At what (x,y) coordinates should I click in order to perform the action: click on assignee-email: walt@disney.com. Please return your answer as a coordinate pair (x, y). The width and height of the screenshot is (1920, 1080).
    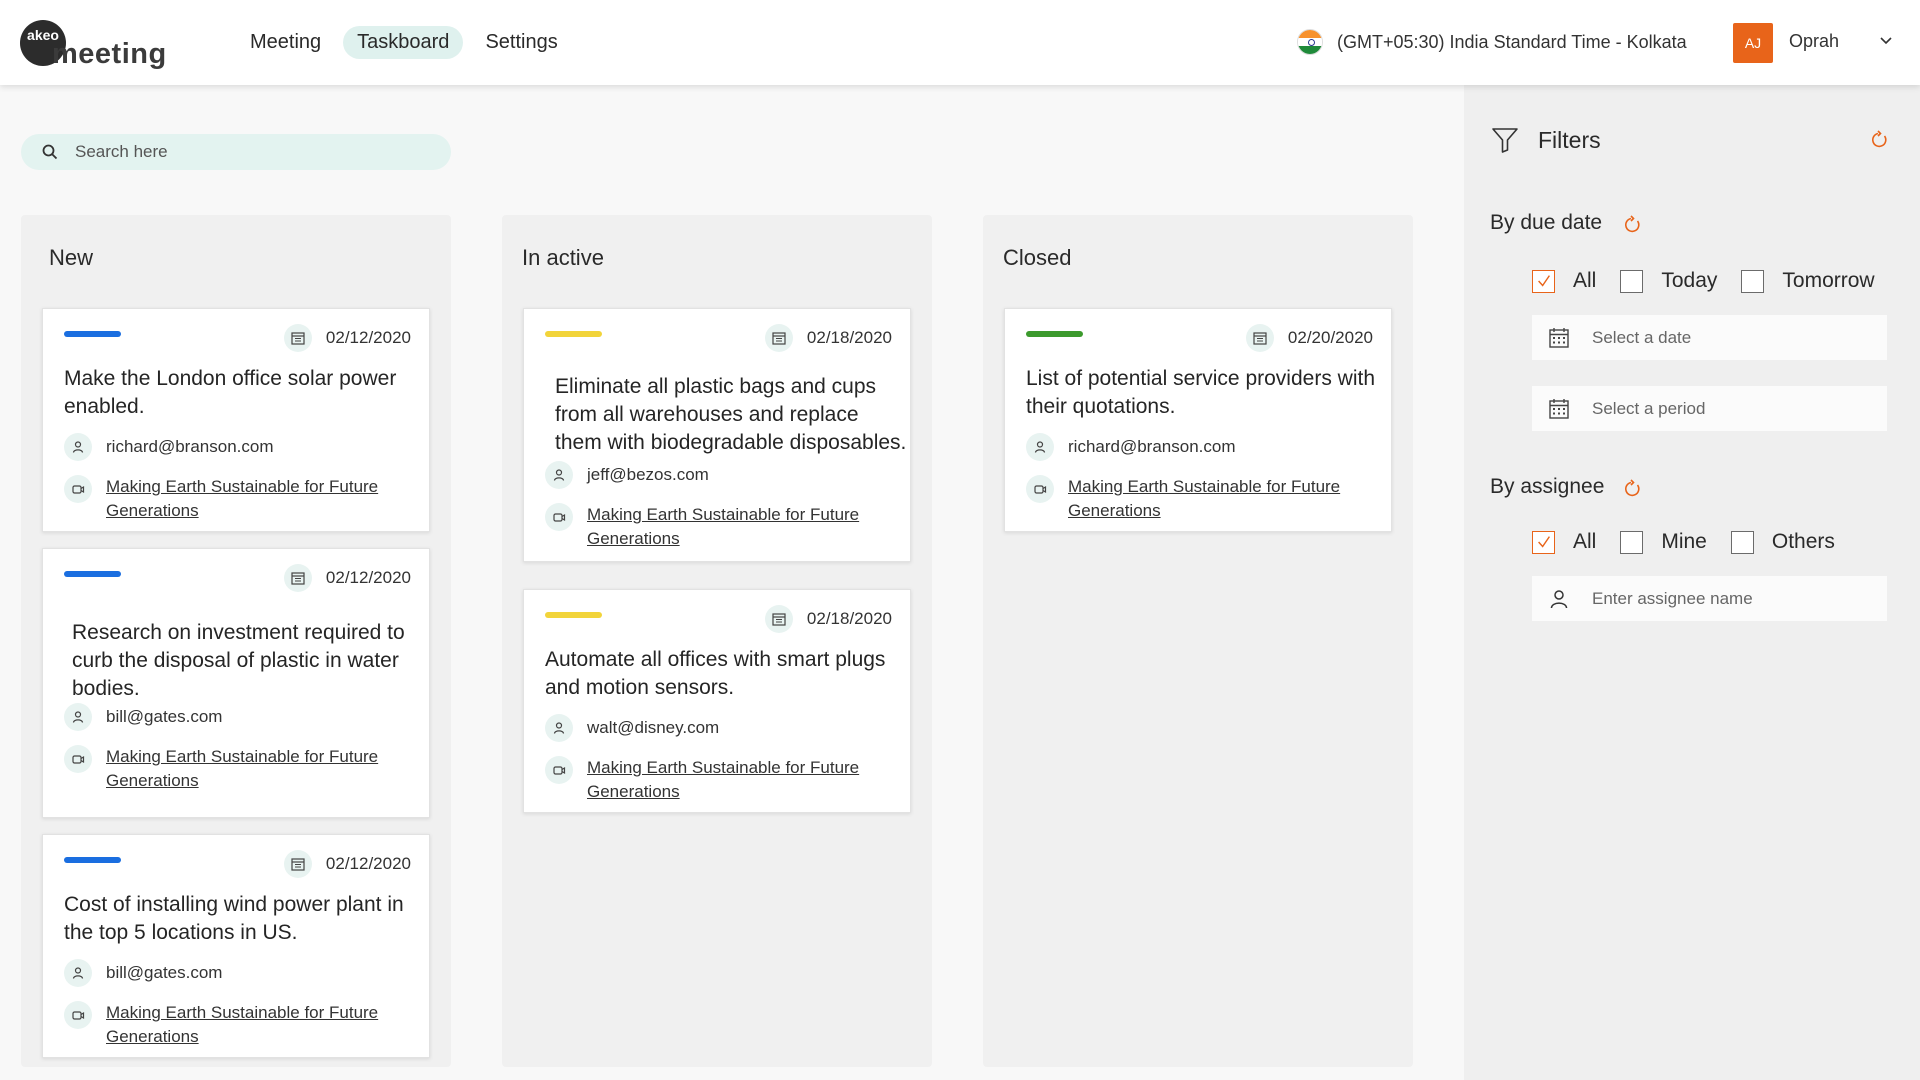
    Looking at the image, I should click on (653, 727).